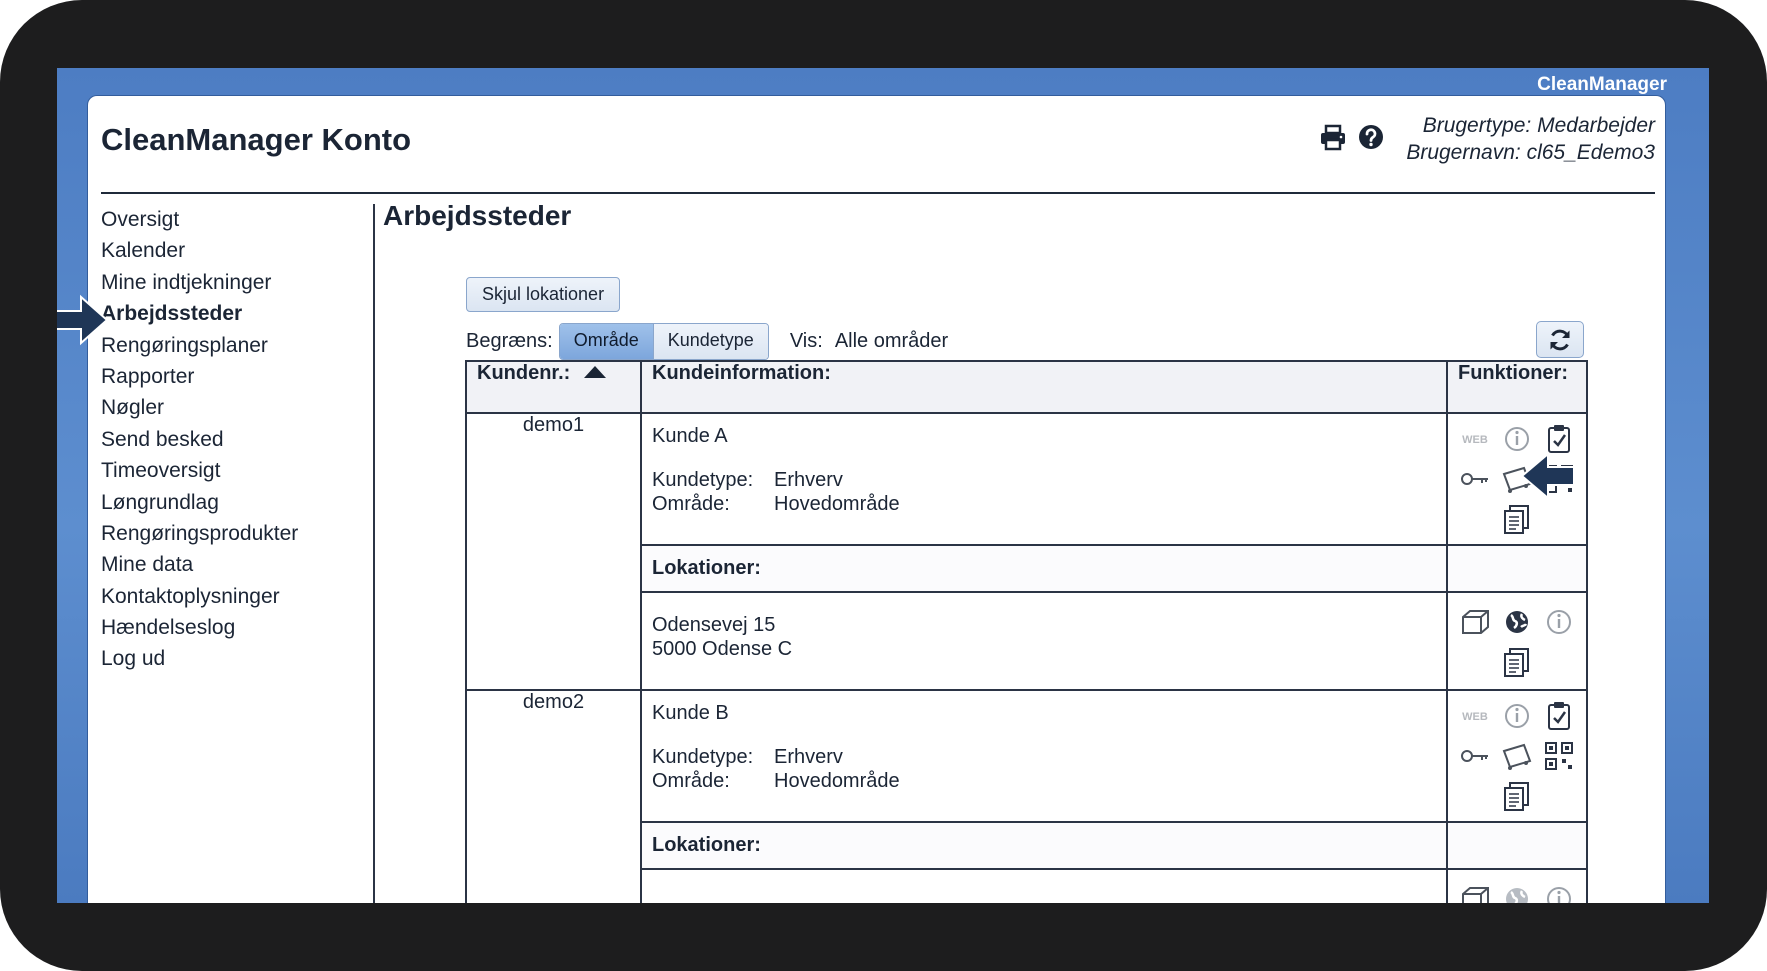 This screenshot has width=1767, height=971. What do you see at coordinates (1538, 125) in the screenshot?
I see `user-type: Brugertype: Medarbejder` at bounding box center [1538, 125].